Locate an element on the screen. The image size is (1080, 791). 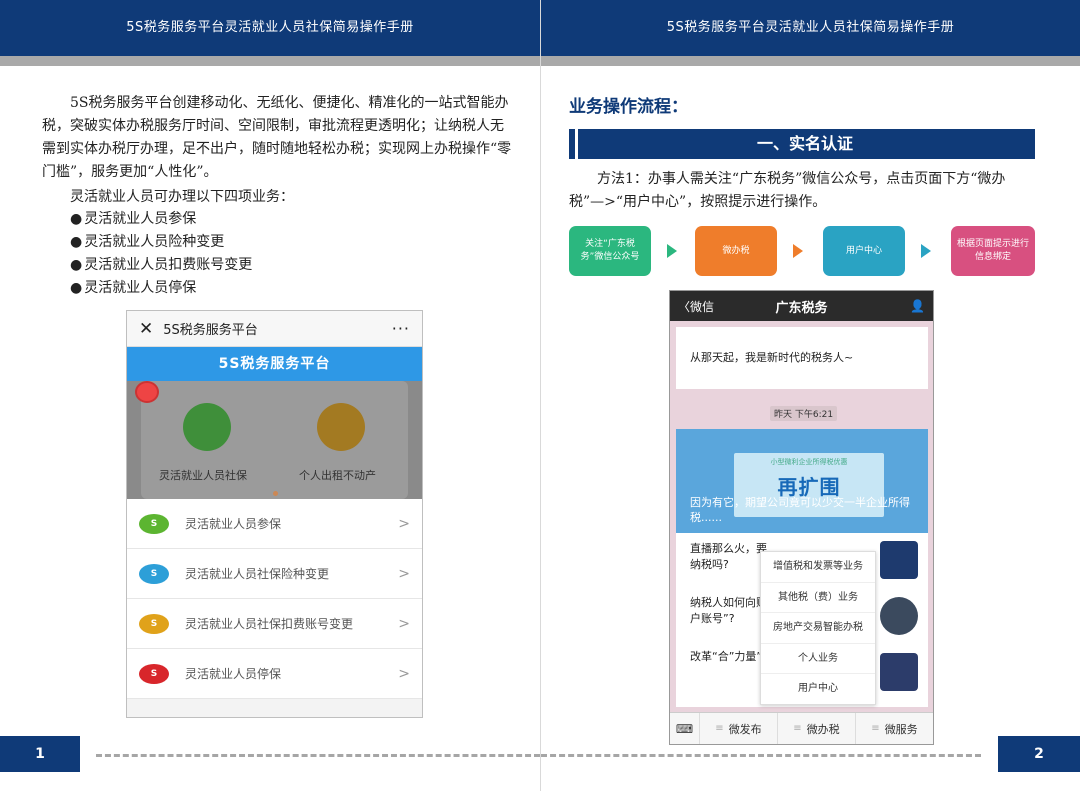
user-icon: 👤 is located at coordinates (917, 306).